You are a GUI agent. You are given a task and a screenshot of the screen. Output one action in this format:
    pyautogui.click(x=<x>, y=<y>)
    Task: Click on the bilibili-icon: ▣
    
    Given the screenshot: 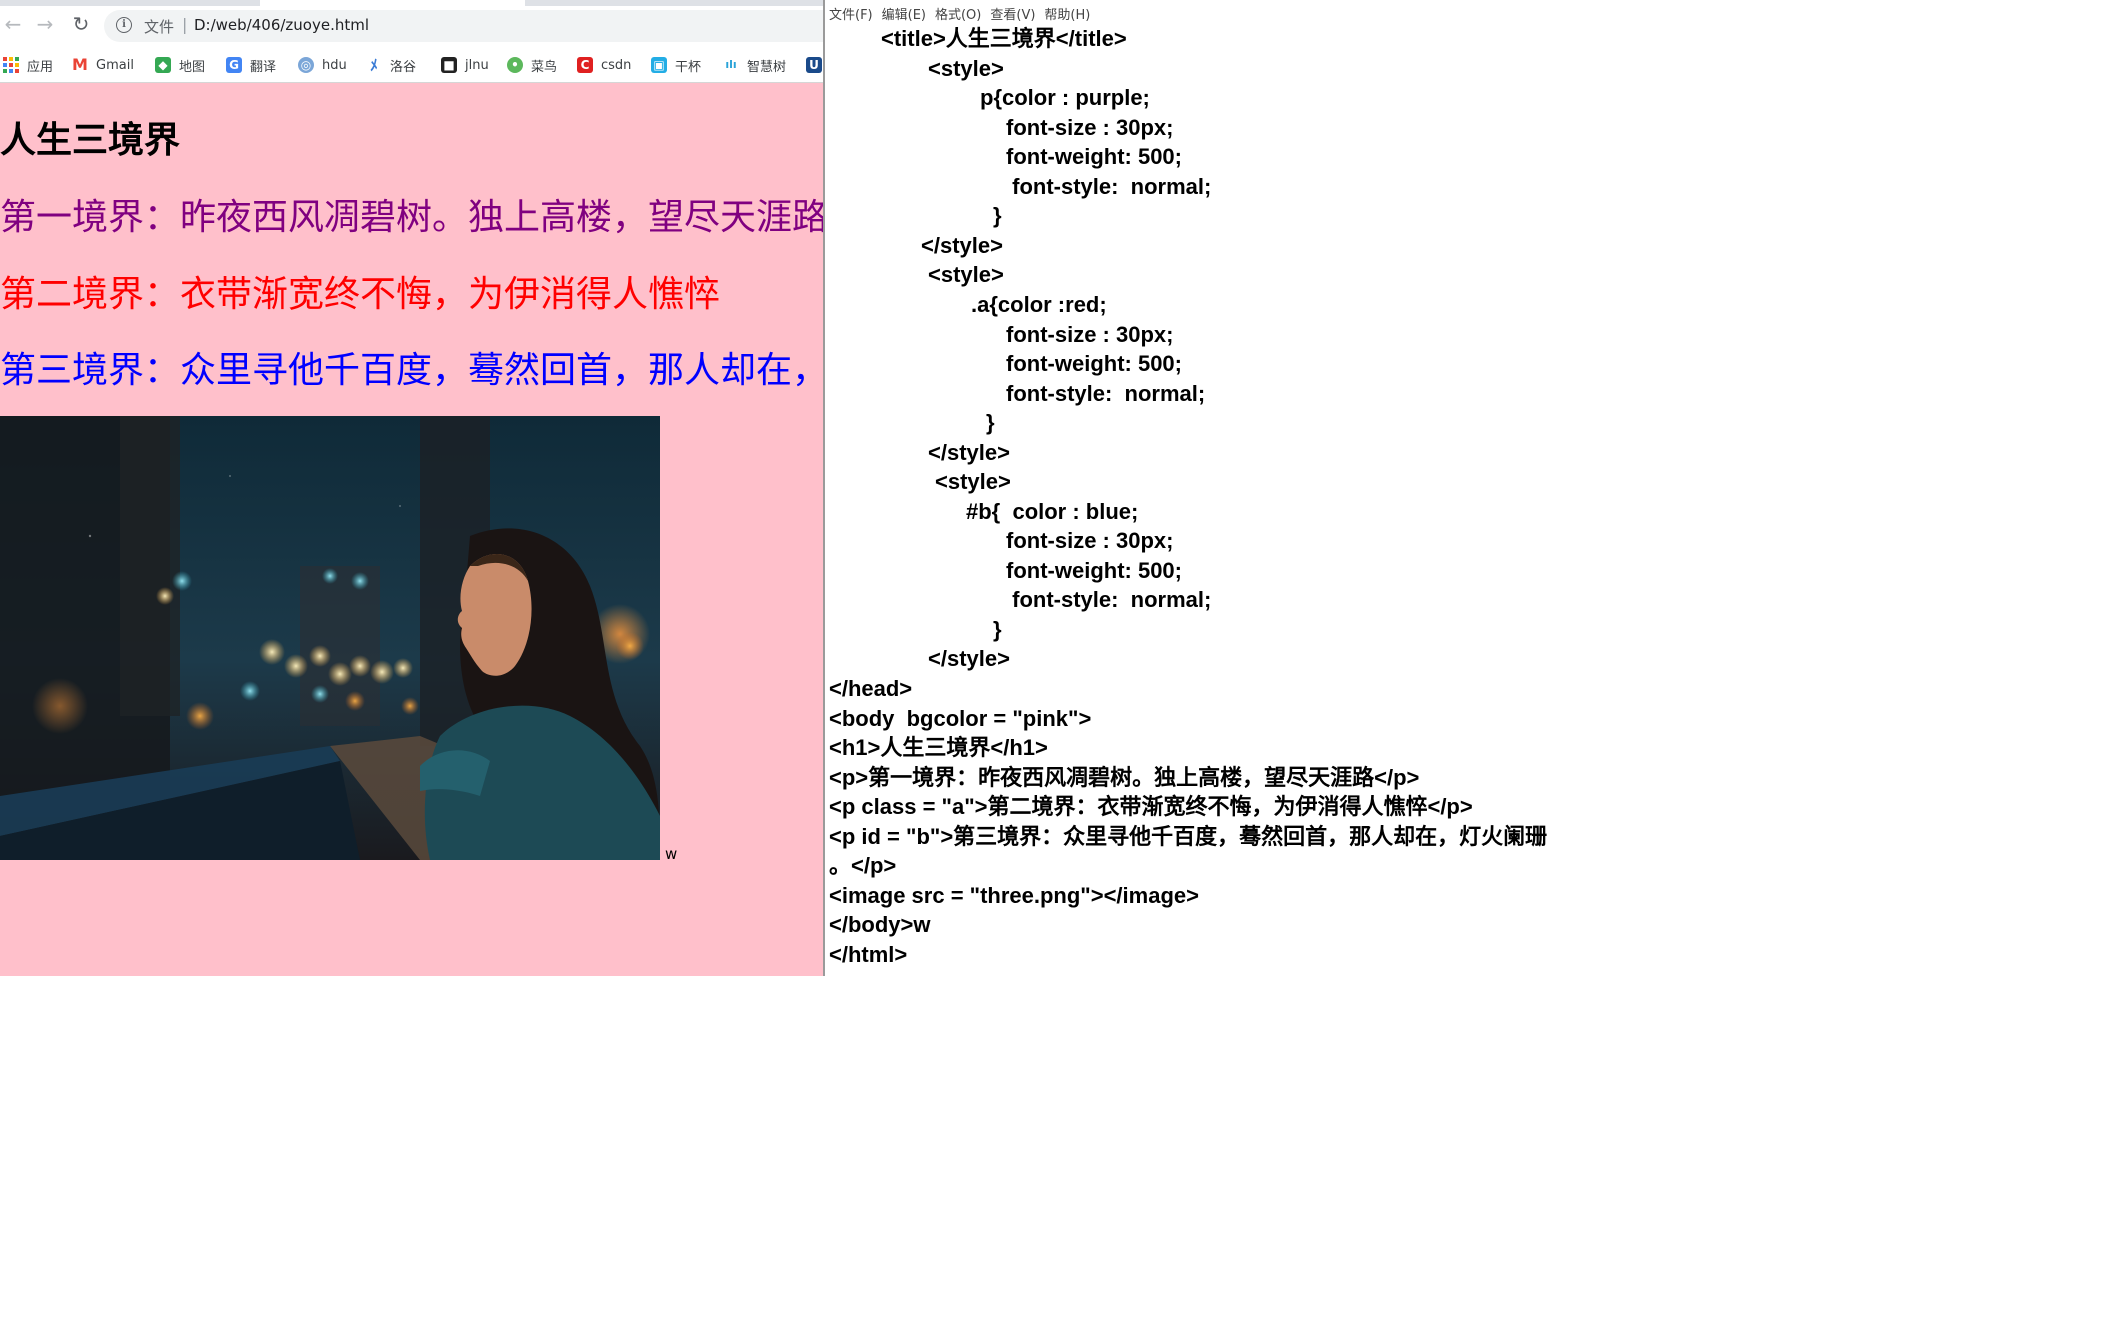 What is the action you would take?
    pyautogui.click(x=659, y=65)
    